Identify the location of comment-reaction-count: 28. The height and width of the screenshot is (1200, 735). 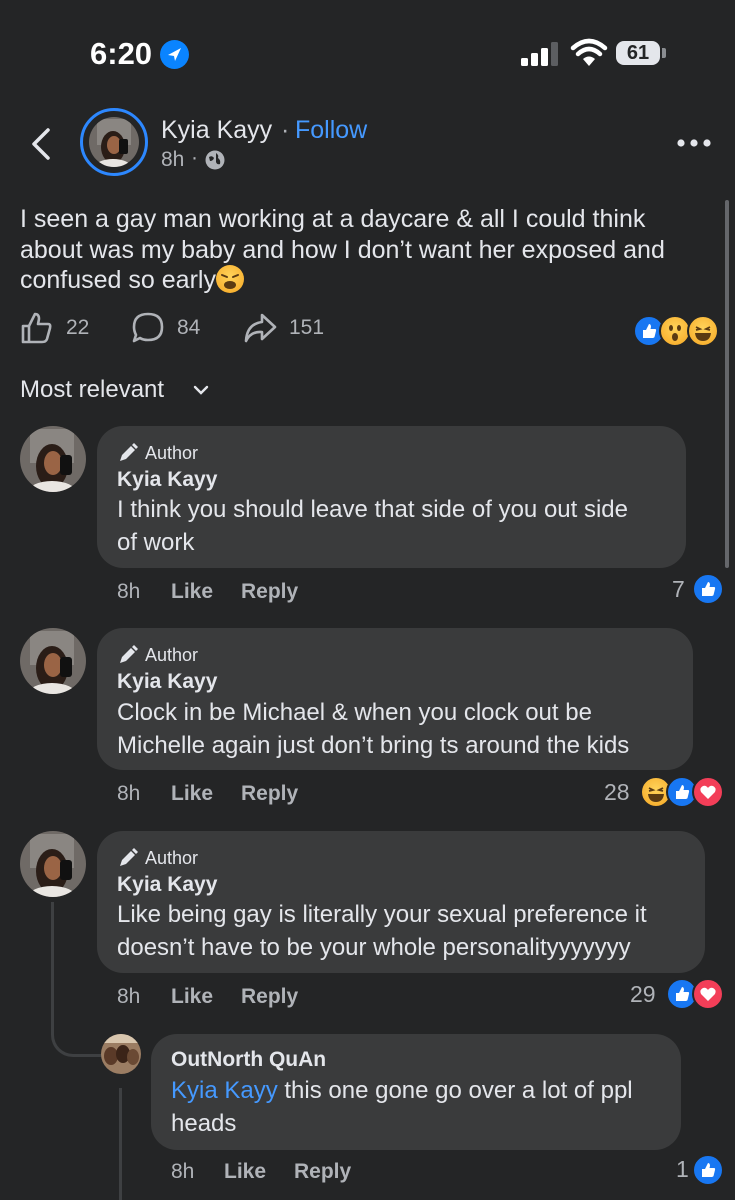
(617, 792).